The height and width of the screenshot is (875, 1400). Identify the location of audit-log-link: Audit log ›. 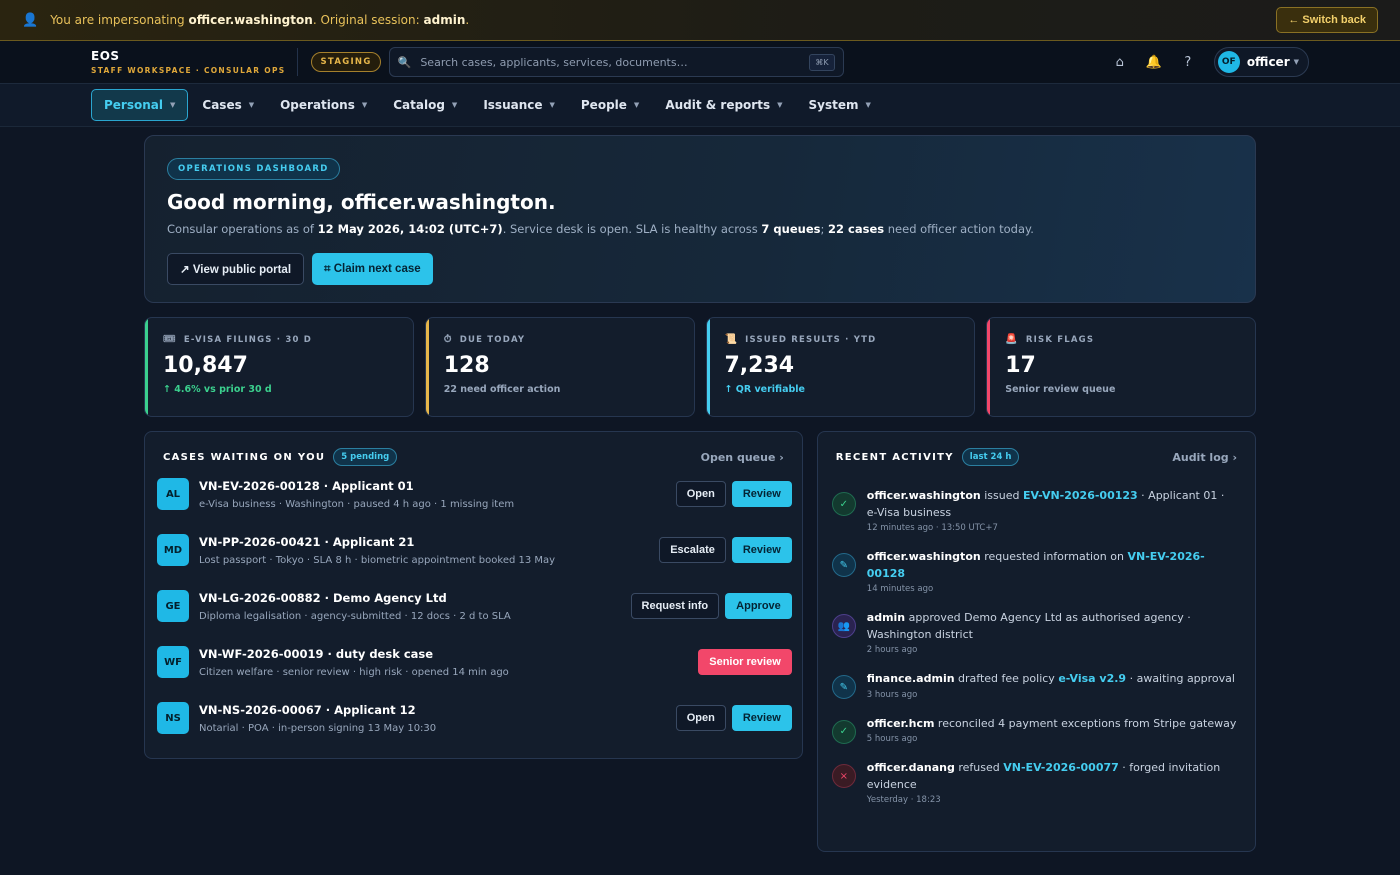
(1204, 457).